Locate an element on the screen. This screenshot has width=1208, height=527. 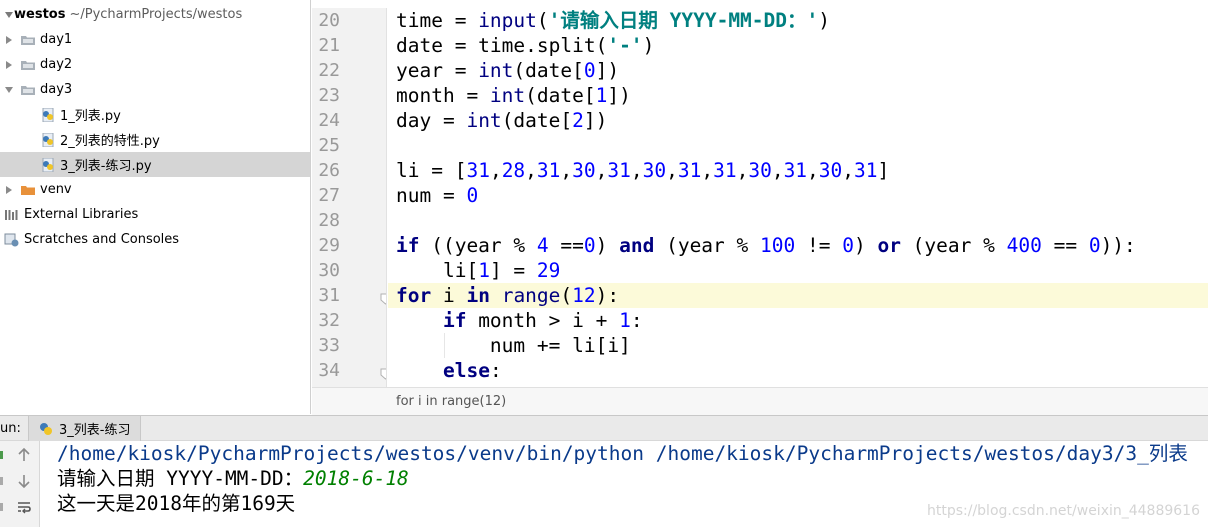
code-line: num += li[i] is located at coordinates (798, 345).